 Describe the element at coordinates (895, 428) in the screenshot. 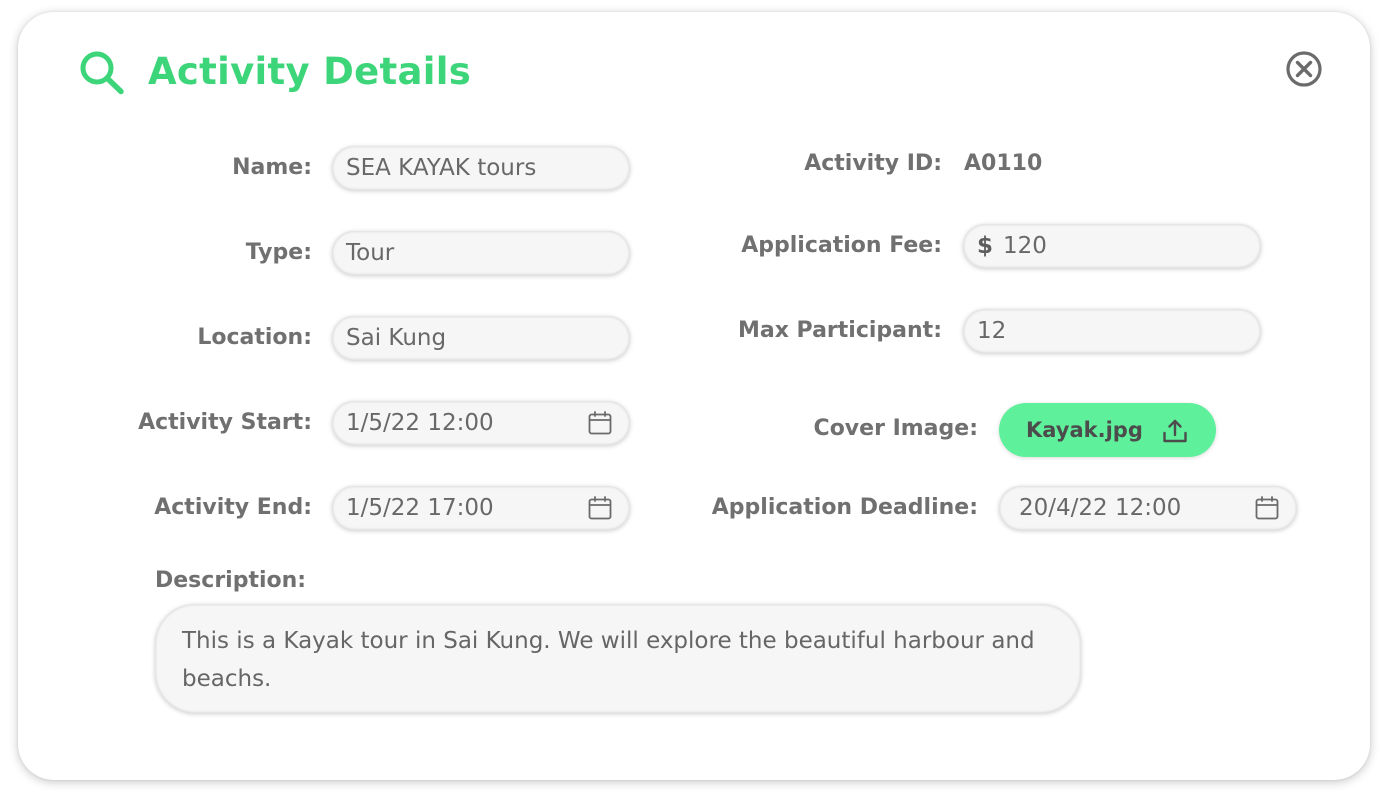

I see `cover-image-label: Cover Image:` at that location.